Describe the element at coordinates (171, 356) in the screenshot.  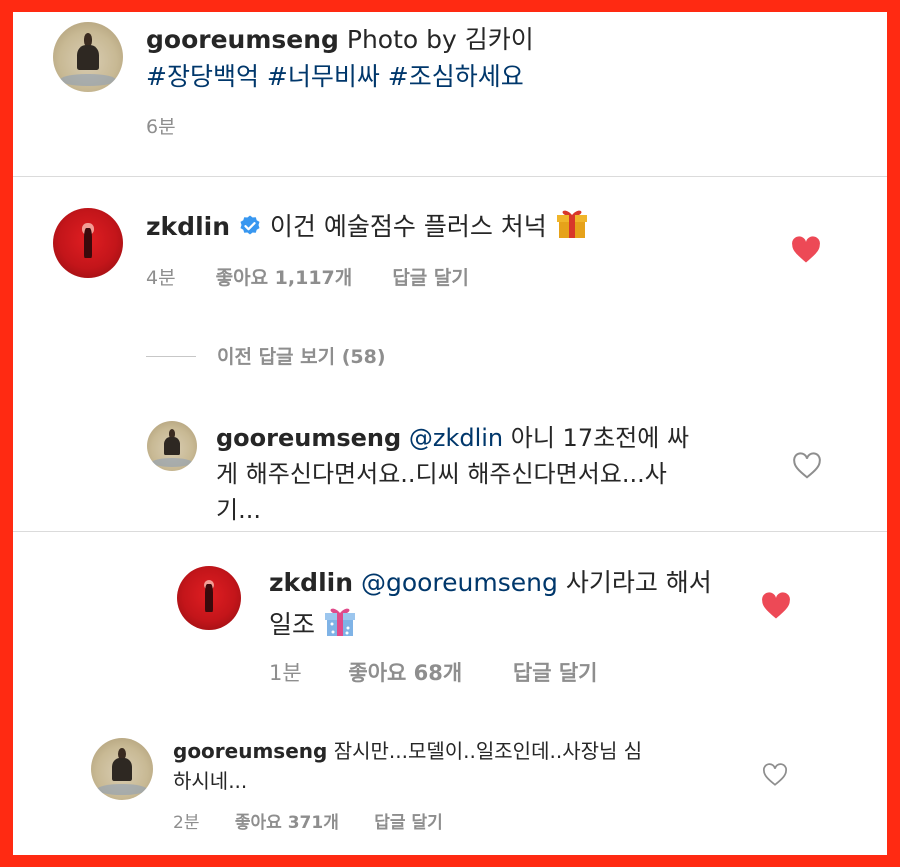
I see `view-replies-line` at that location.